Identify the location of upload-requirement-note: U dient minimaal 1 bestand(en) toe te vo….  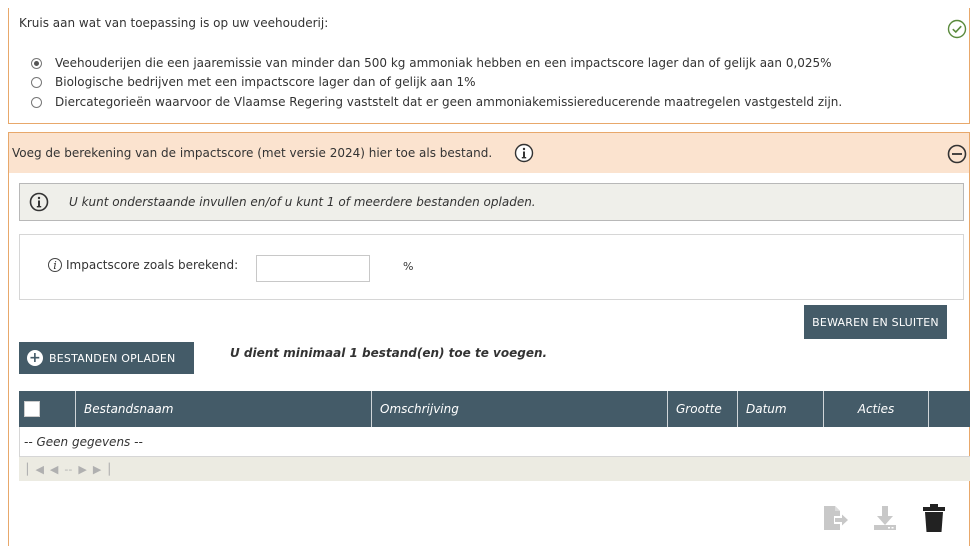
(389, 353).